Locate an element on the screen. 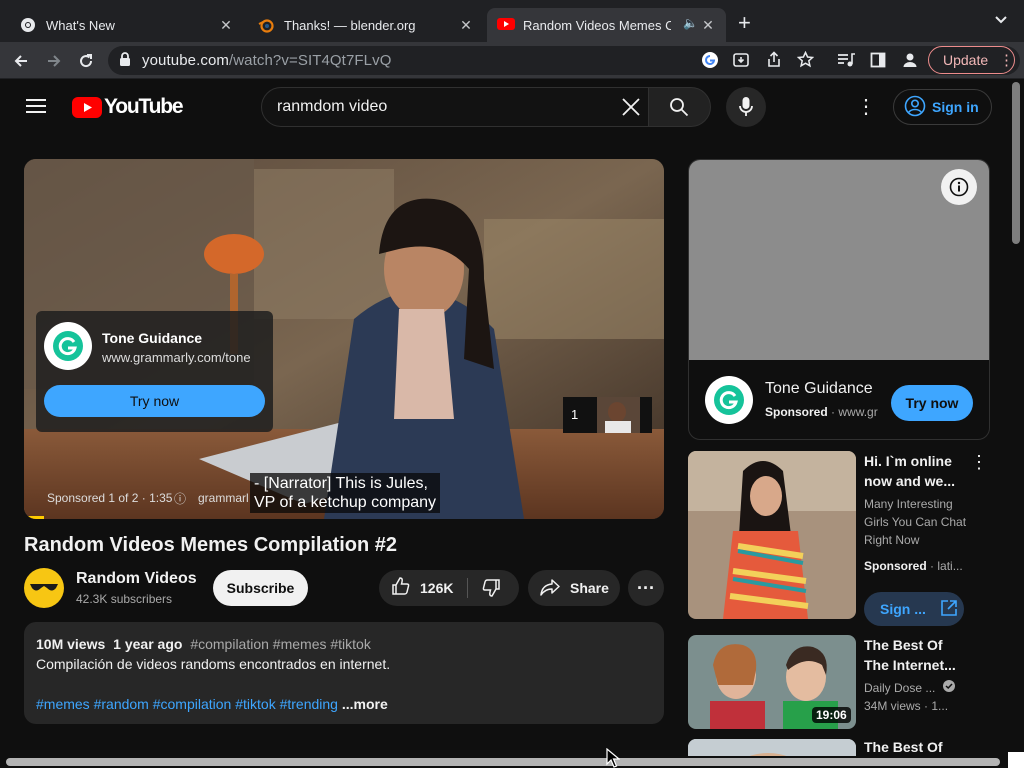  install-icon is located at coordinates (741, 62).